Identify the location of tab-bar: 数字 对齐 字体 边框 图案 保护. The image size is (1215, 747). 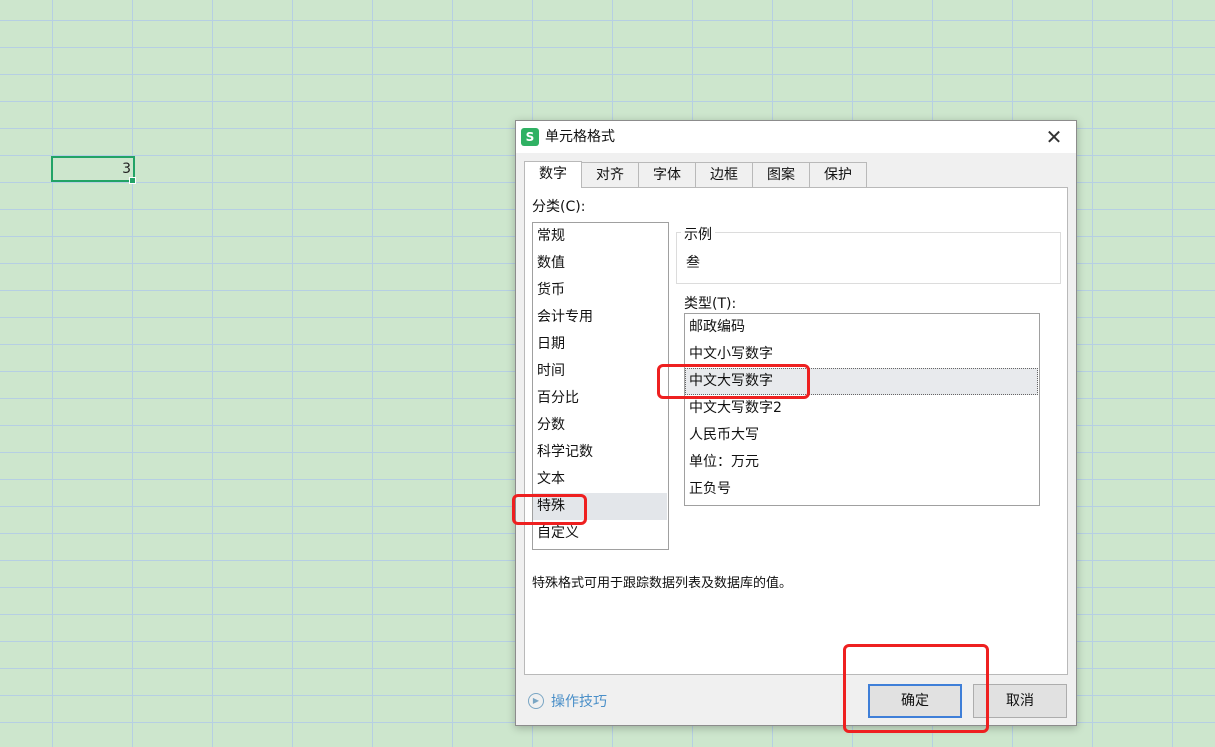
(695, 174).